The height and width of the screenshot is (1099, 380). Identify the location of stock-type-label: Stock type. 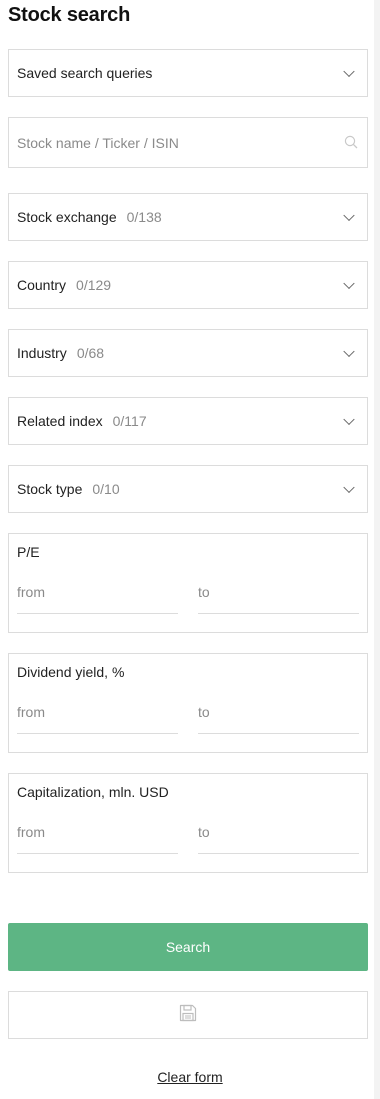
(50, 489).